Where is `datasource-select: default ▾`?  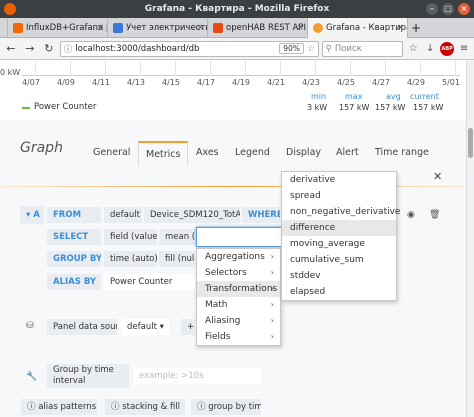 datasource-select: default ▾ is located at coordinates (145, 327).